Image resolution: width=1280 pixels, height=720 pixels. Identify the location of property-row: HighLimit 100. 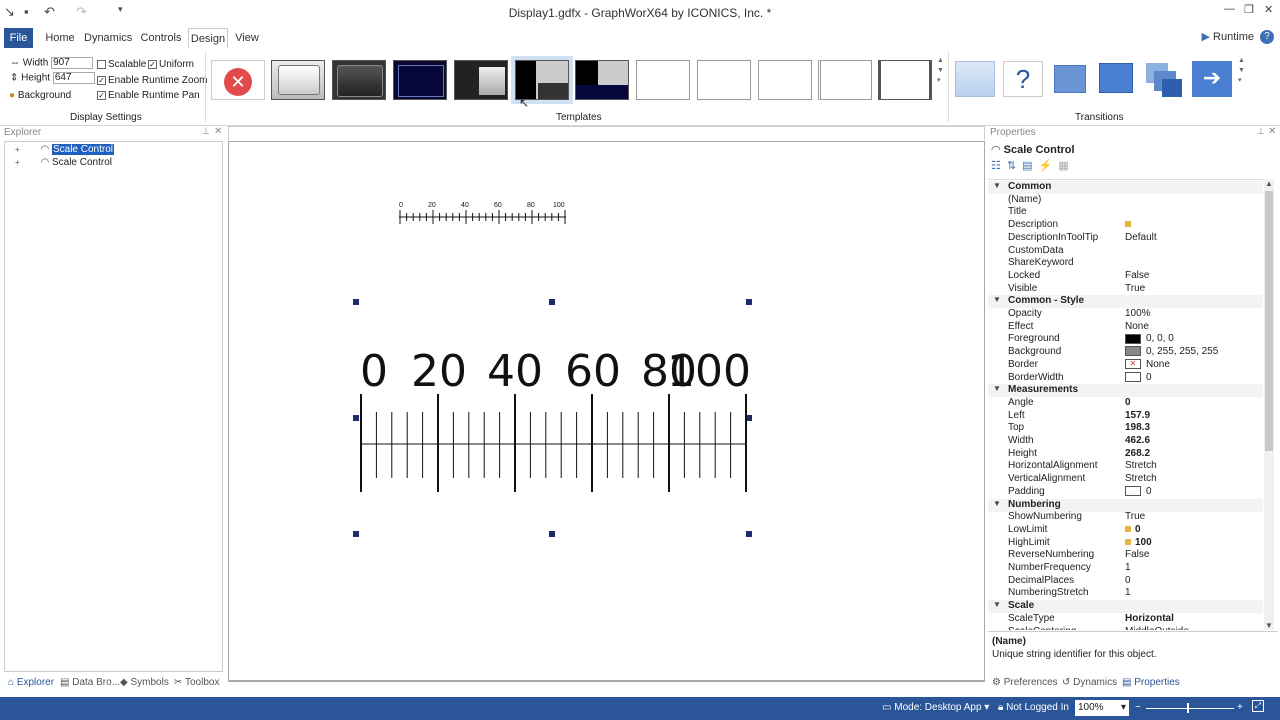
(1125, 543).